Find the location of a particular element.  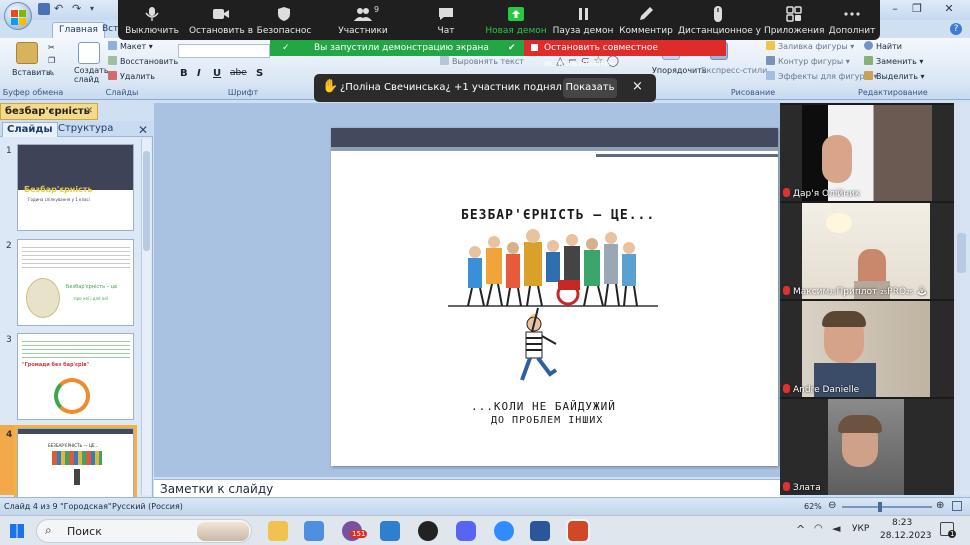

close-icon: × is located at coordinates (637, 86).